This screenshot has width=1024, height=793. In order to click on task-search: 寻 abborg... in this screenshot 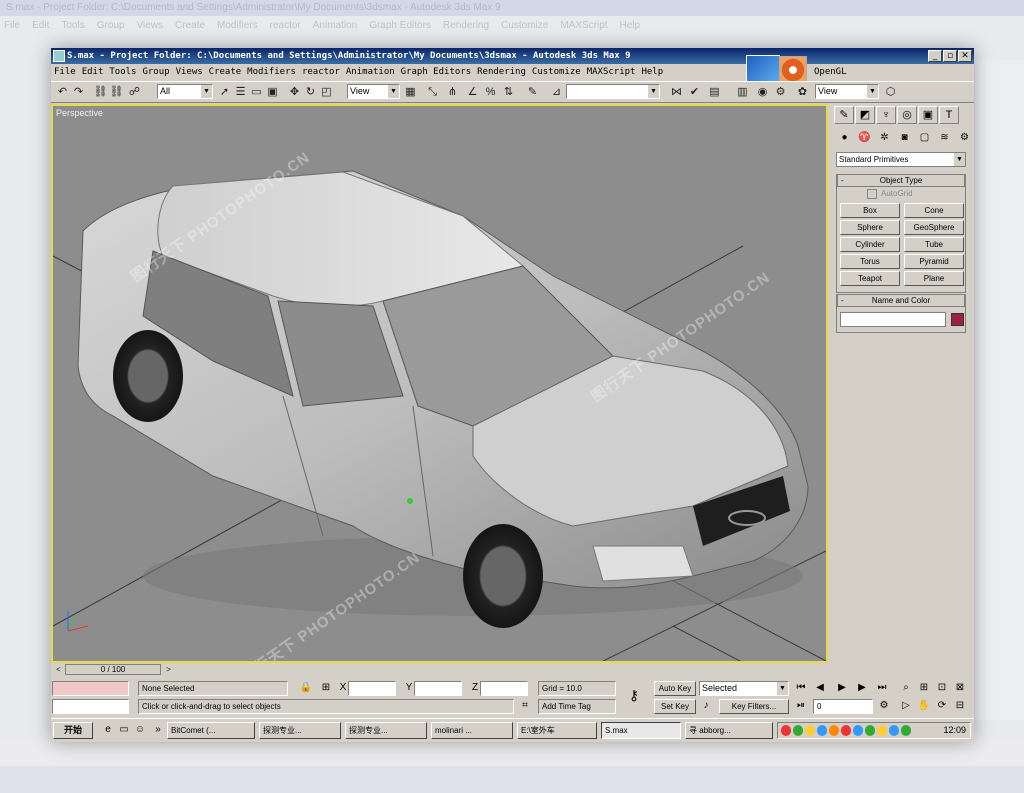, I will do `click(729, 730)`.